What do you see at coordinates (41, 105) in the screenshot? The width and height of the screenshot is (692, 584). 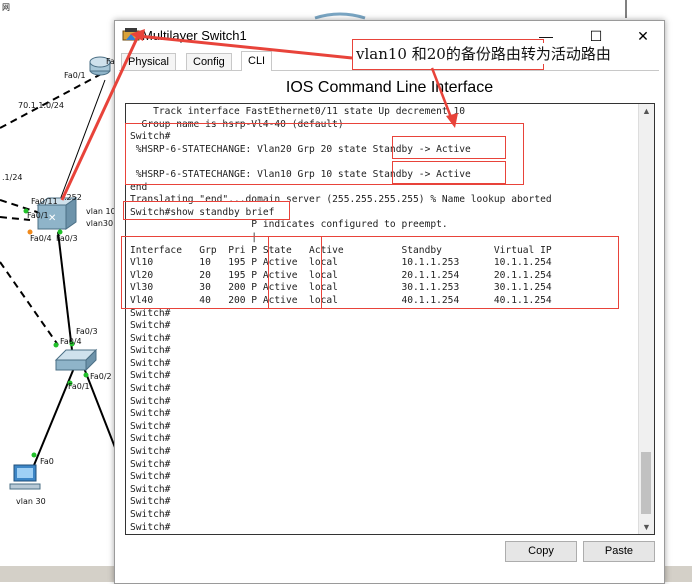 I see `network-label: 70.1.1.0/24` at bounding box center [41, 105].